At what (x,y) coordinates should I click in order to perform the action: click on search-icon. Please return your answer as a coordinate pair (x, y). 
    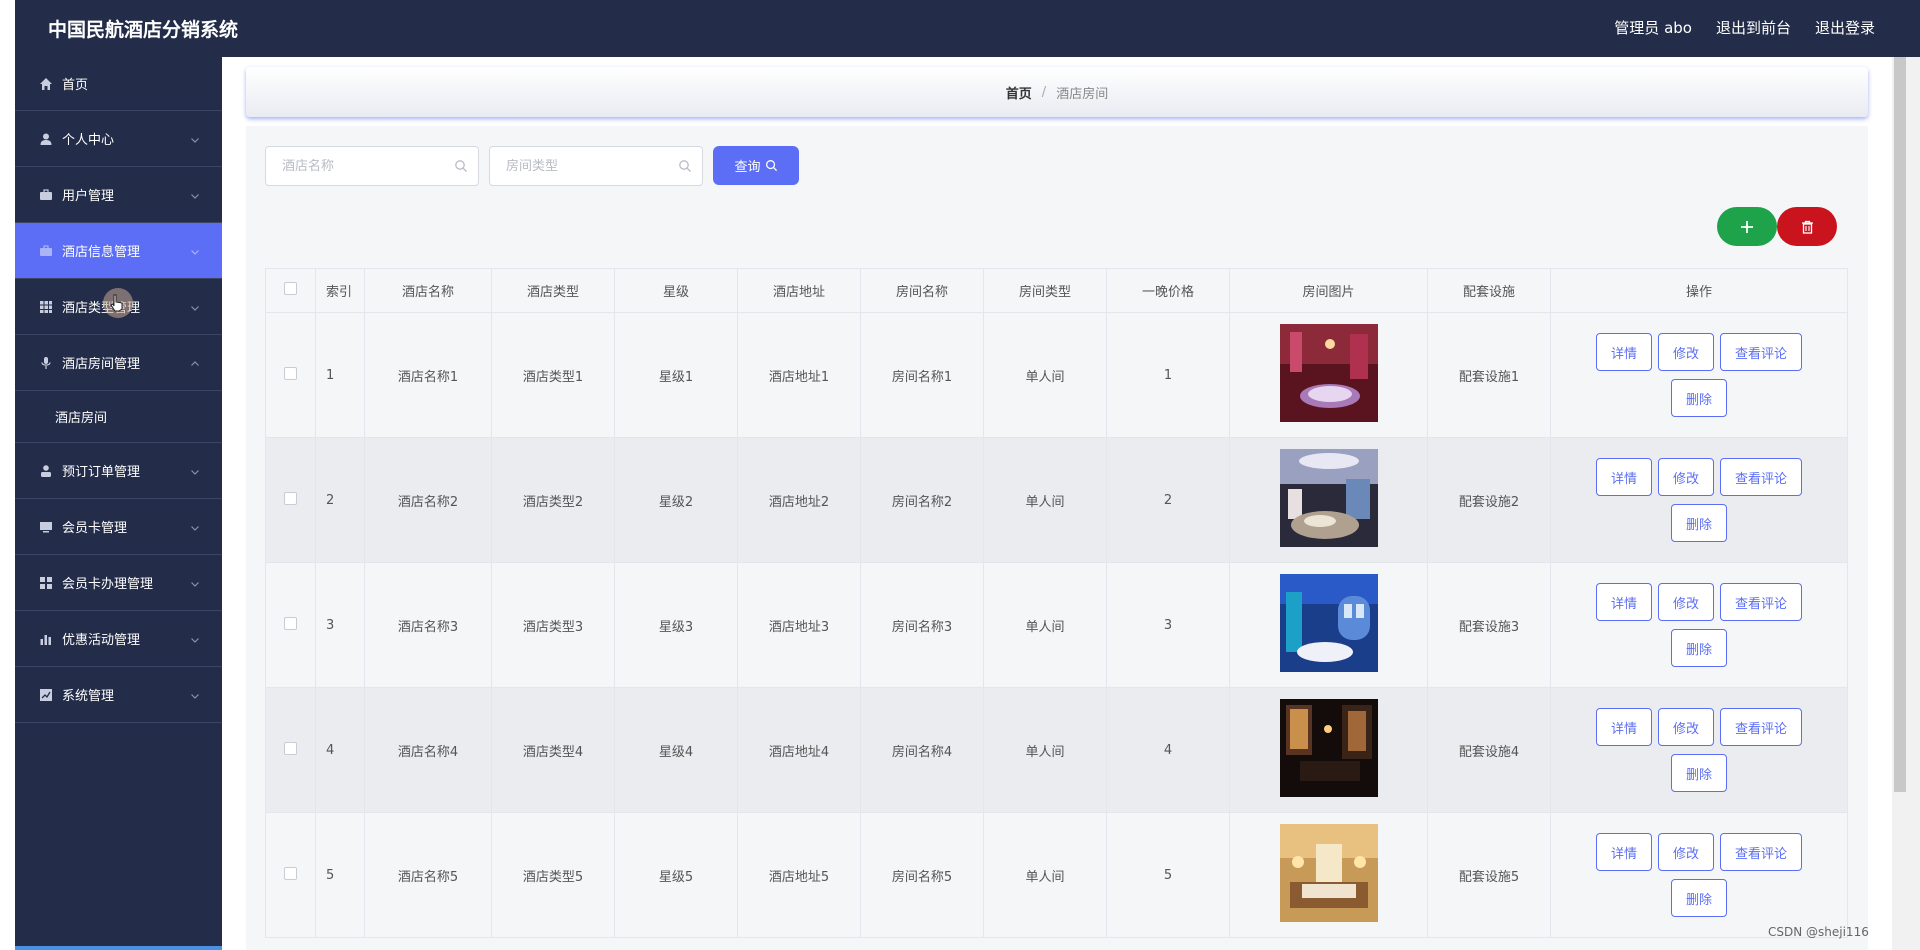
    Looking at the image, I should click on (771, 166).